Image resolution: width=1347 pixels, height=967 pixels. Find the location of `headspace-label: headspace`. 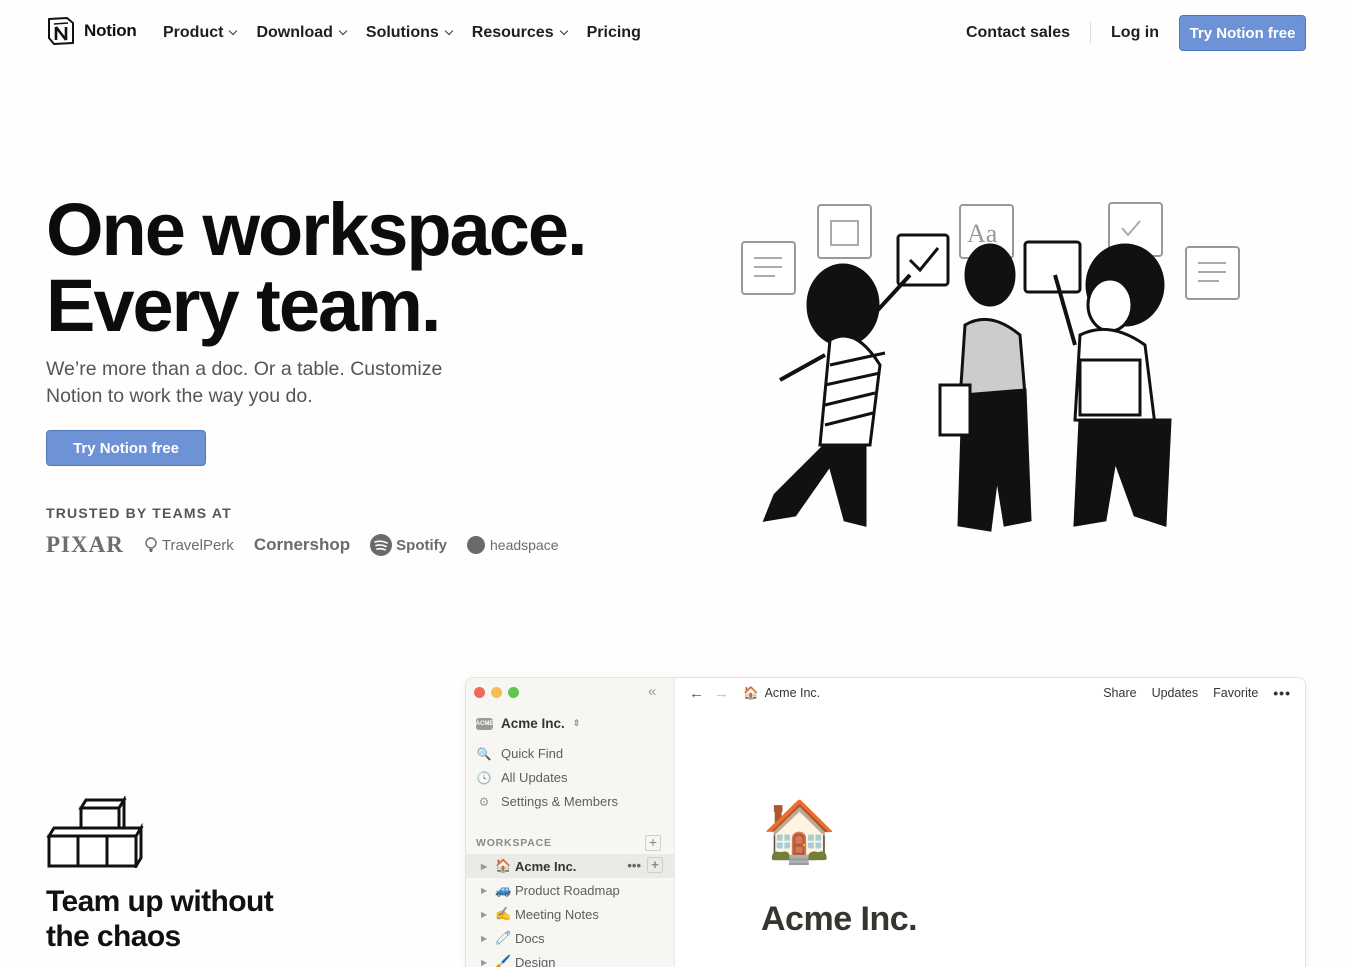

headspace-label: headspace is located at coordinates (524, 545).